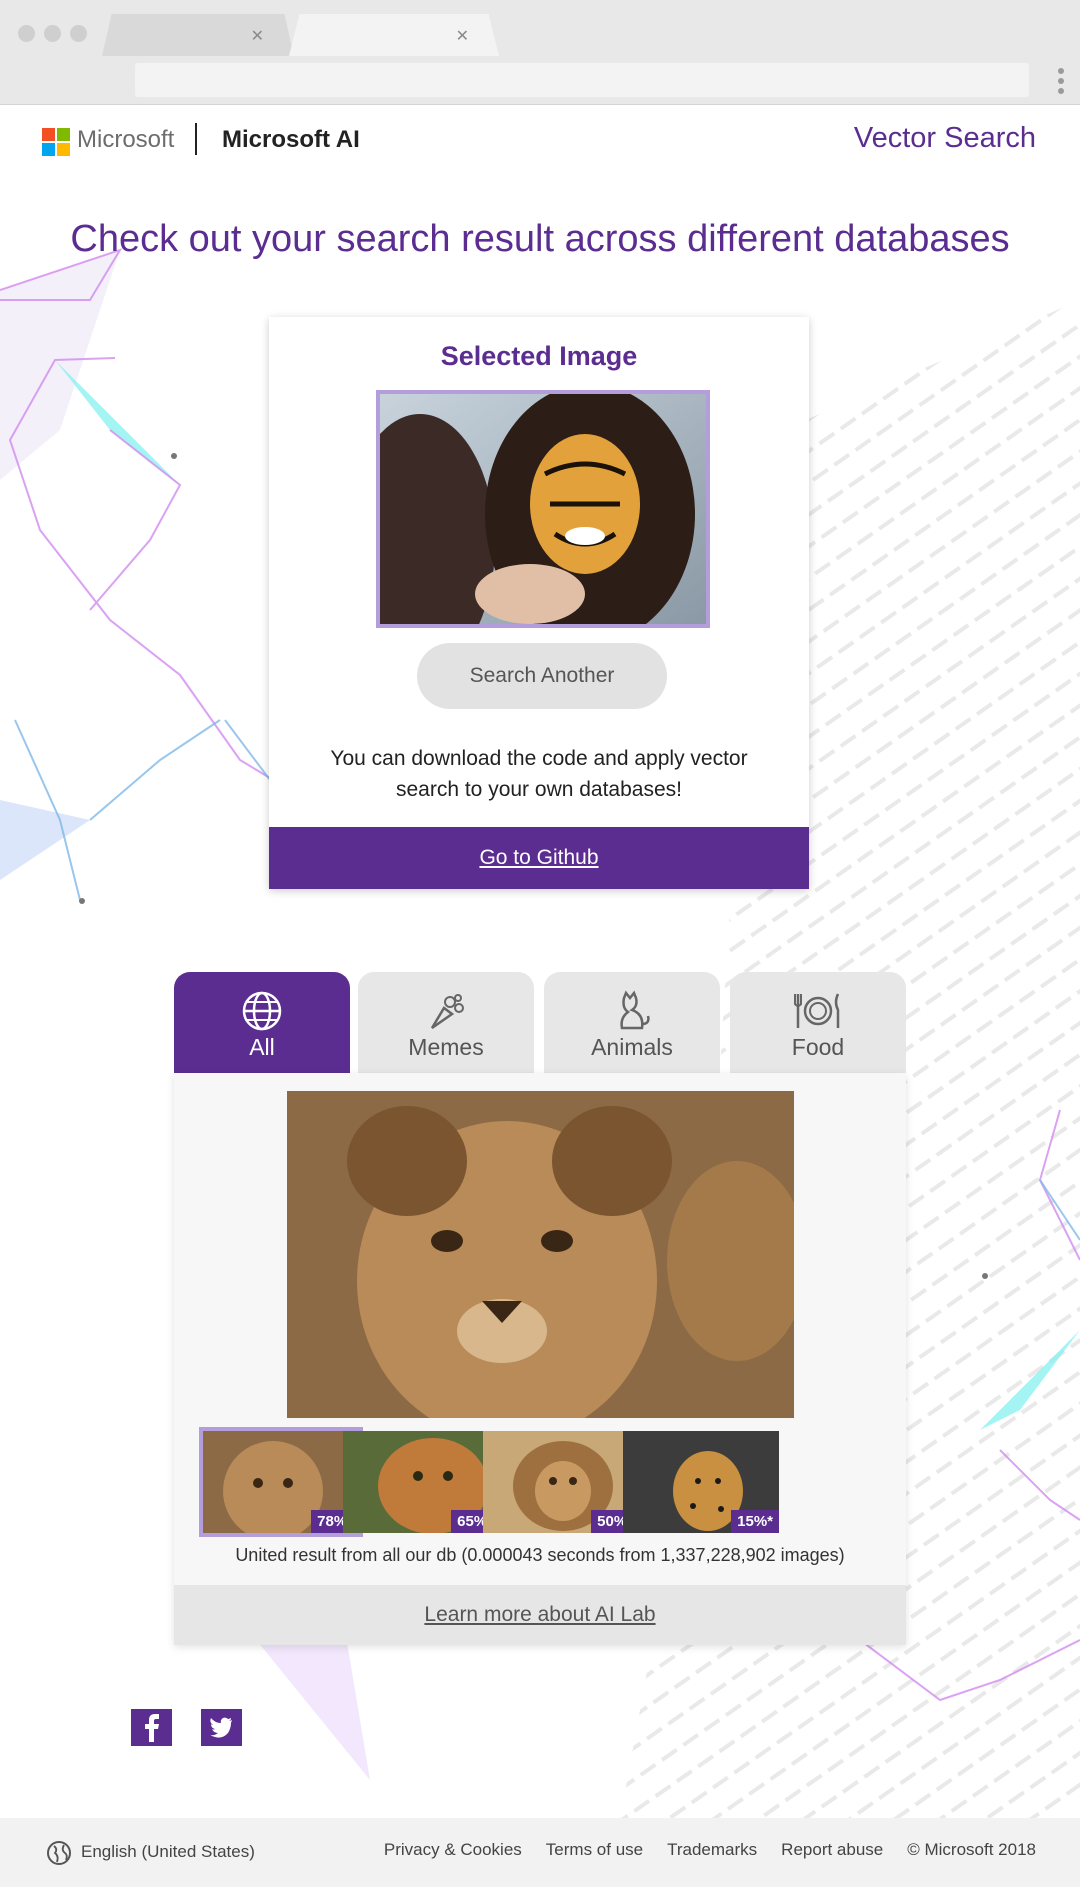 This screenshot has width=1080, height=1887. Describe the element at coordinates (421, 1482) in the screenshot. I see `result-thumbnail: 65%*` at that location.